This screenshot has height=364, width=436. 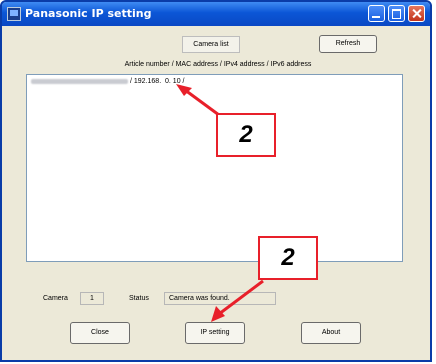 What do you see at coordinates (202, 102) in the screenshot?
I see `arrow-to-ip-address` at bounding box center [202, 102].